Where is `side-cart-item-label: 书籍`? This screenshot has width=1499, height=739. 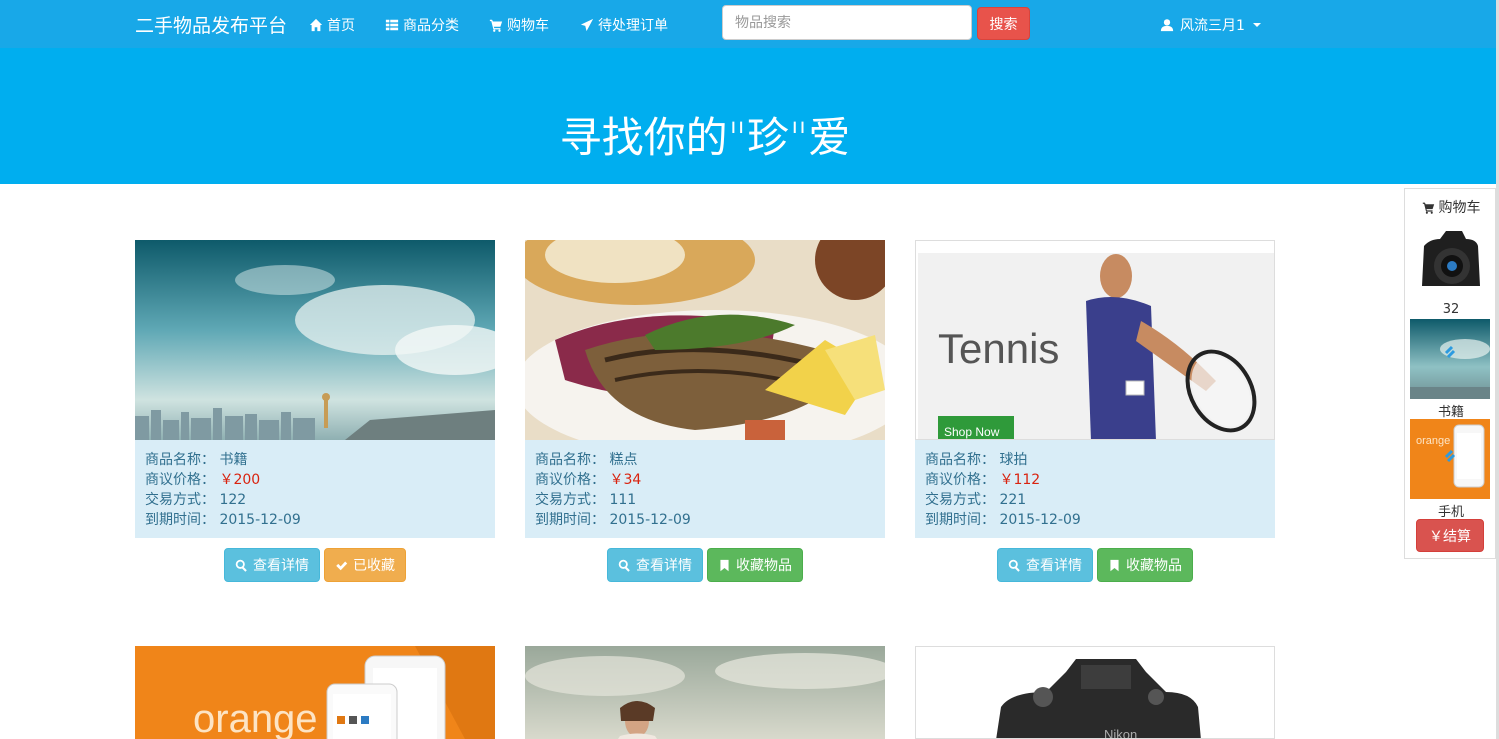
side-cart-item-label: 书籍 is located at coordinates (1450, 412).